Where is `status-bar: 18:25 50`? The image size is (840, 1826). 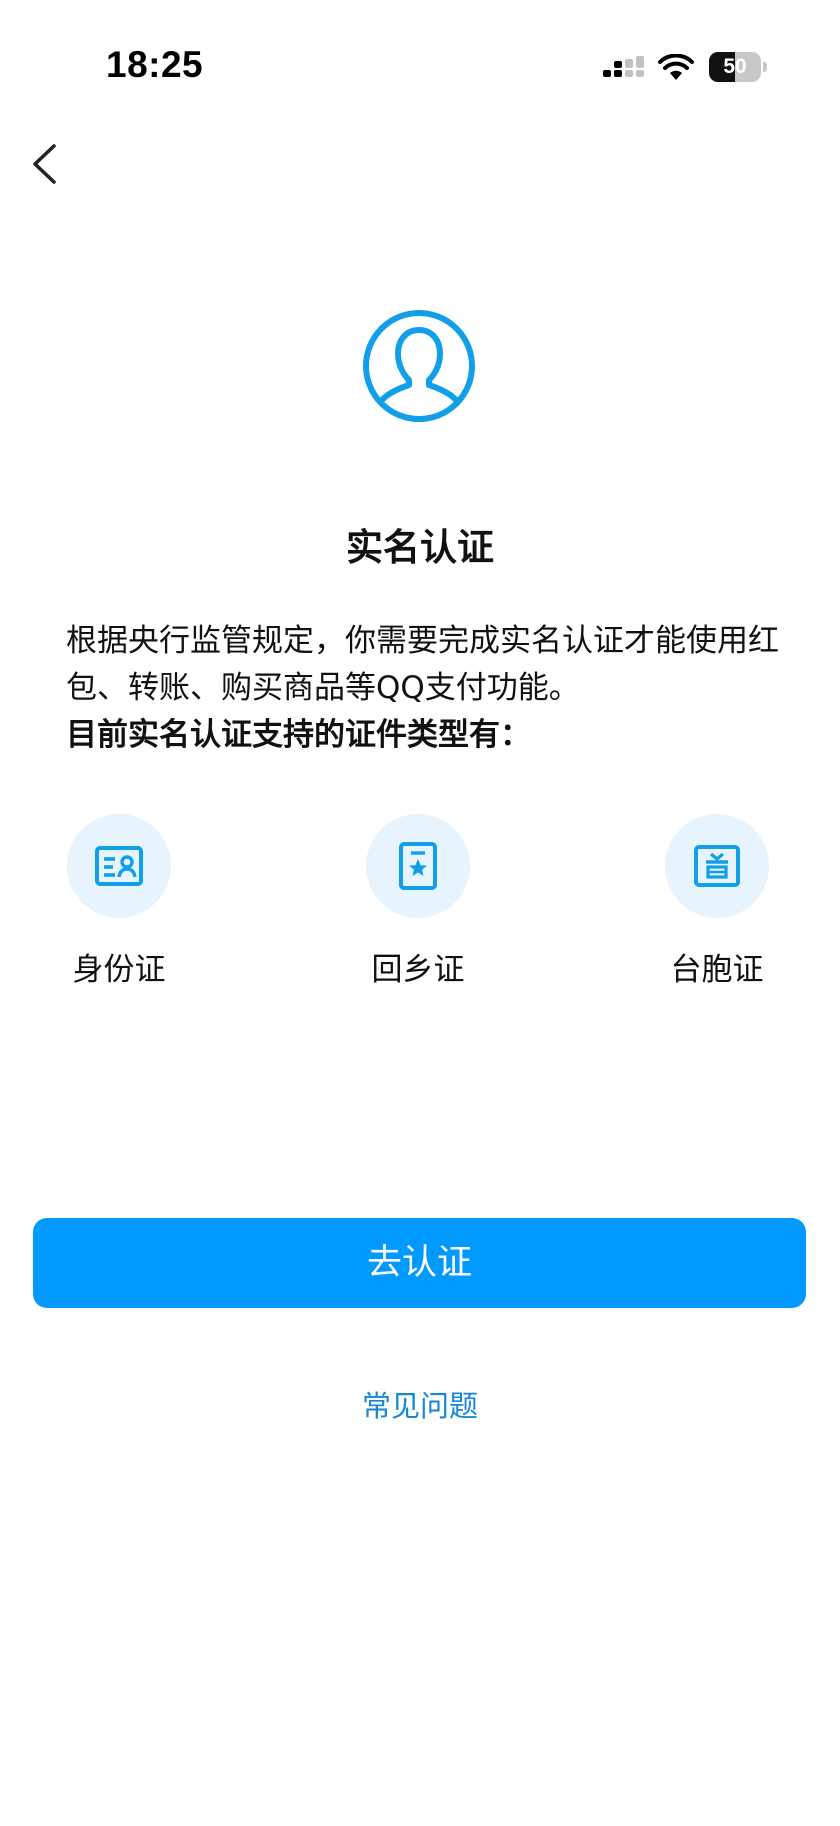 status-bar: 18:25 50 is located at coordinates (420, 60).